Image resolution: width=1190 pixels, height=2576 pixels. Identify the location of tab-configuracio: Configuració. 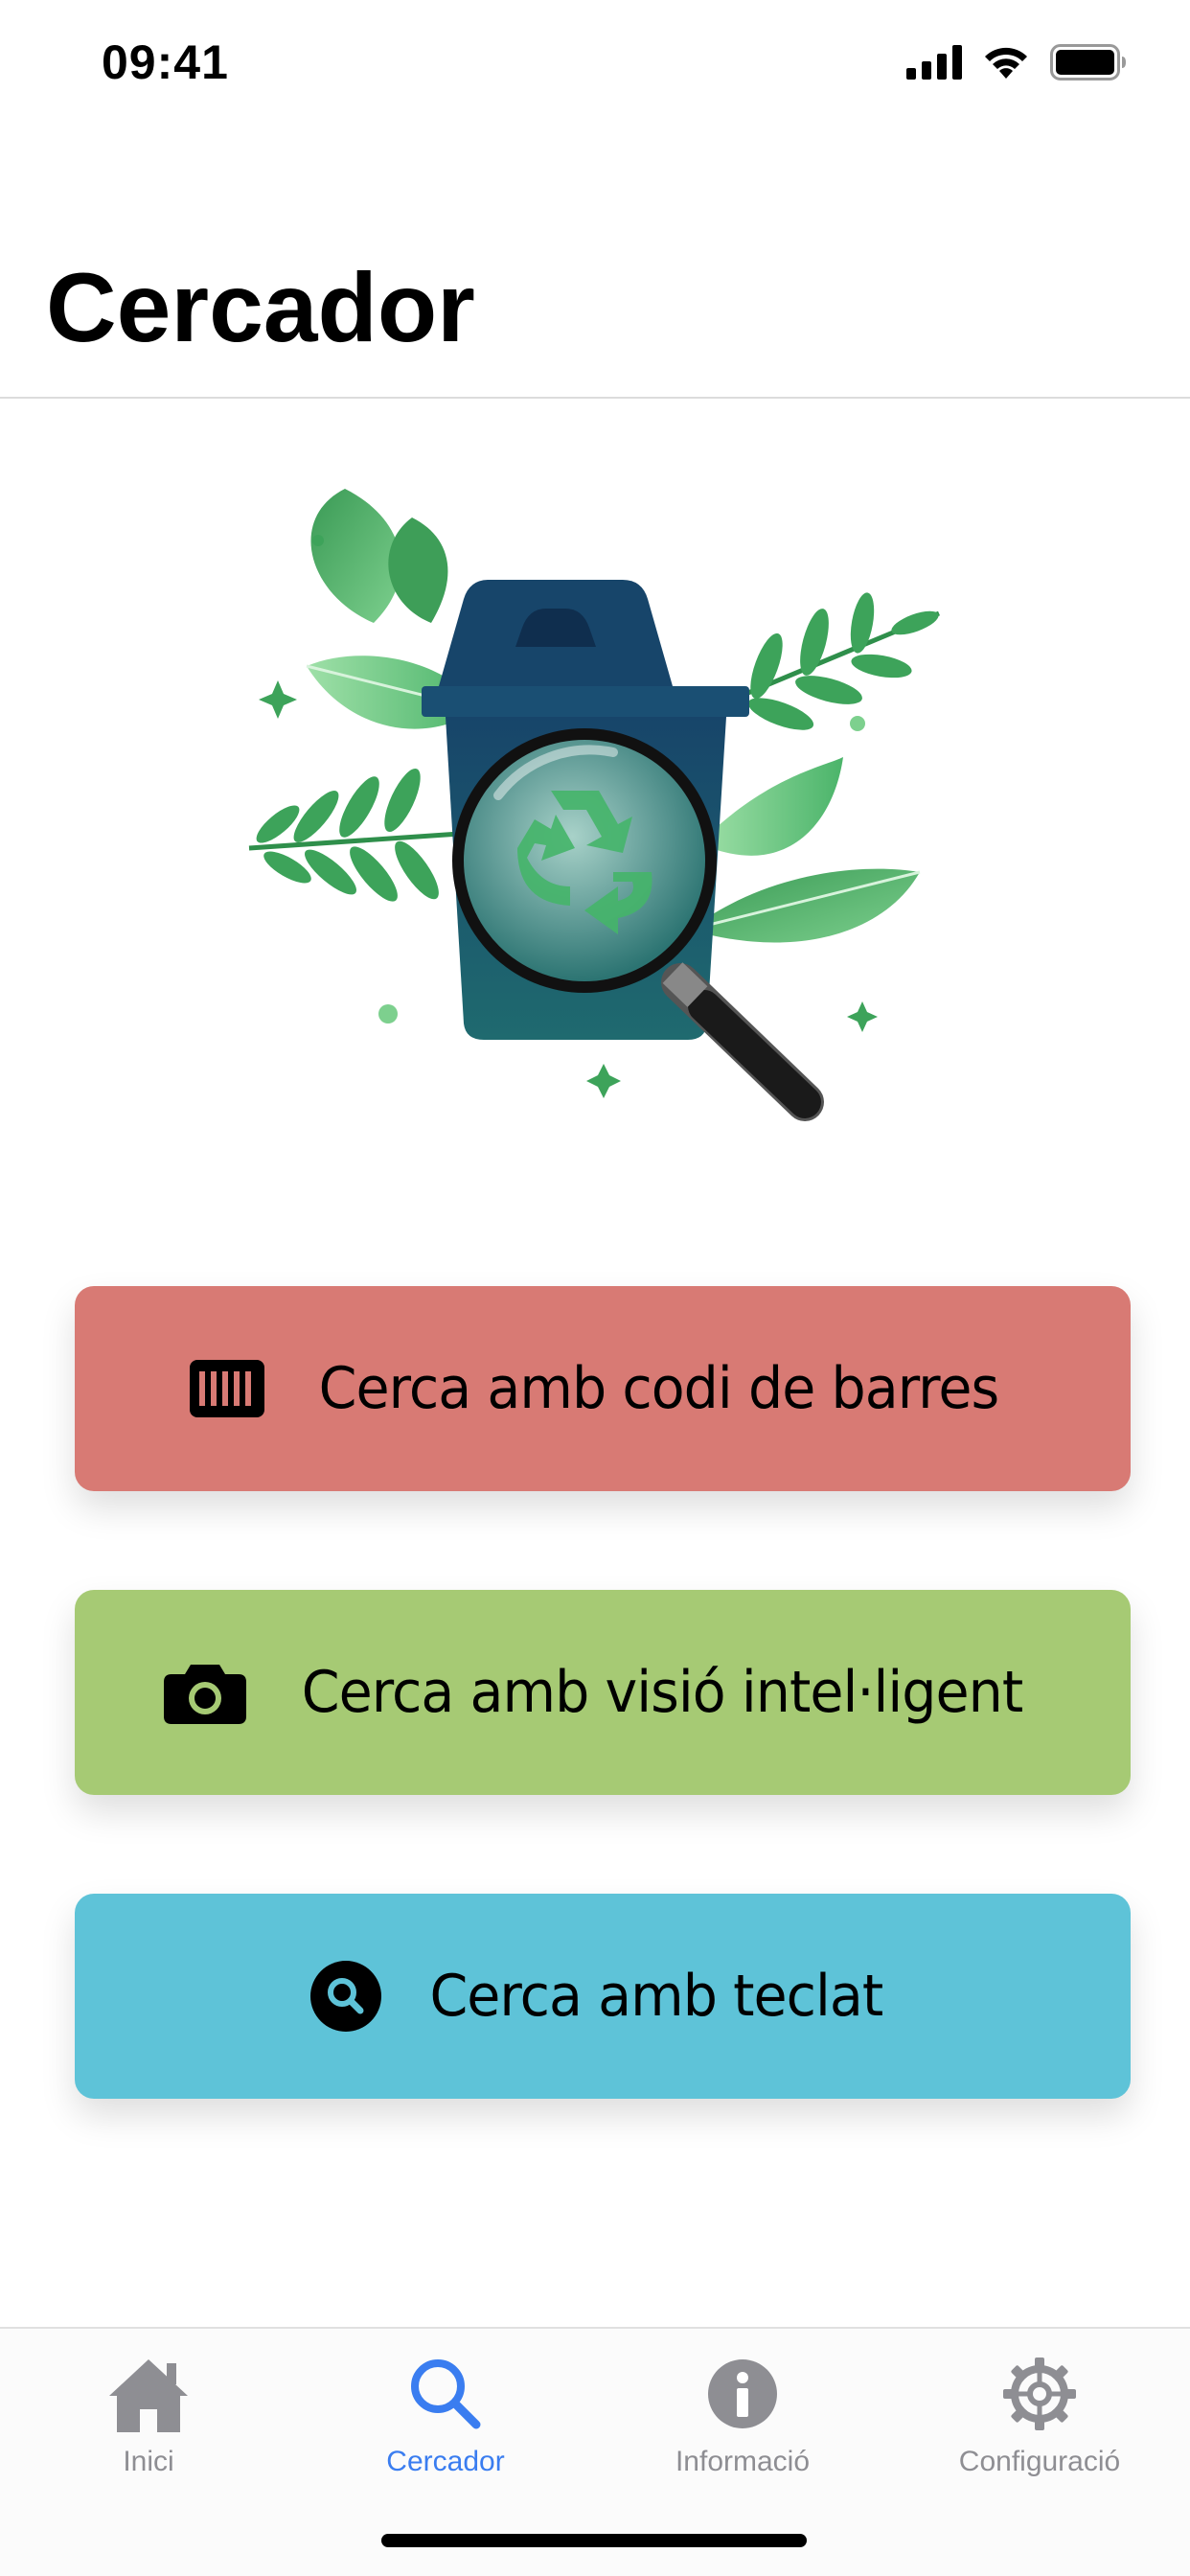
(1039, 2422).